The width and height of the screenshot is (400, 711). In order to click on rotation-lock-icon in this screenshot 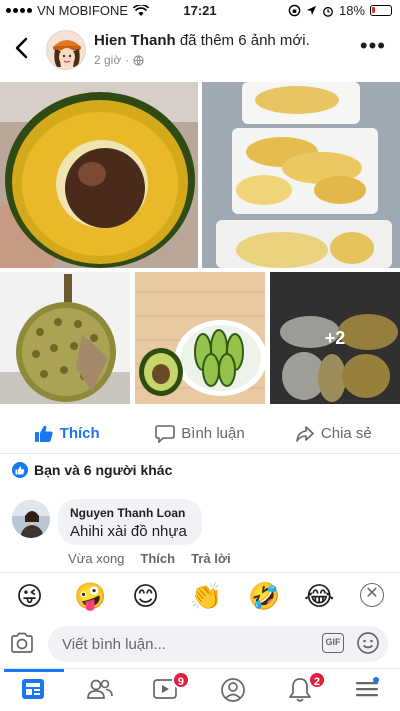, I will do `click(294, 10)`.